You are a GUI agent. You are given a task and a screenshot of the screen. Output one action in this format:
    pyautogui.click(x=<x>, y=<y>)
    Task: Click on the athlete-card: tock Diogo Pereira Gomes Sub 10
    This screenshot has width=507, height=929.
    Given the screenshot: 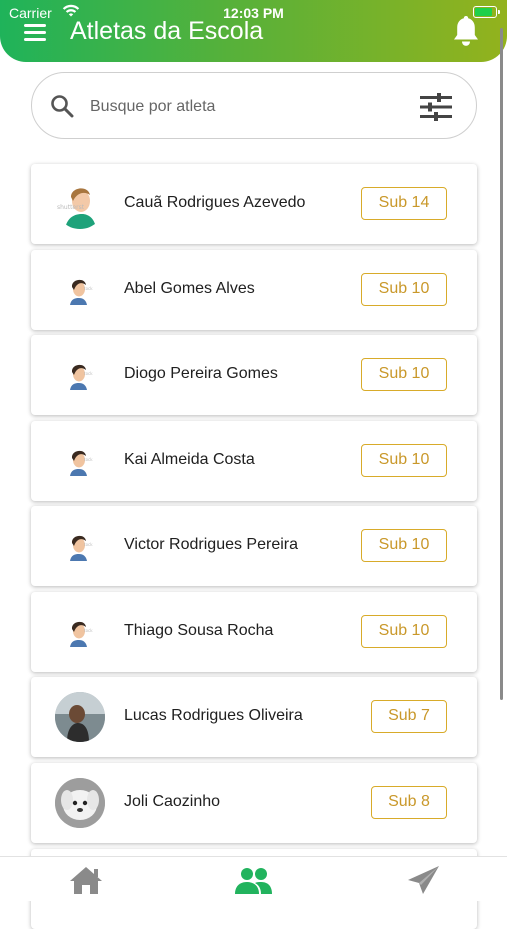 What is the action you would take?
    pyautogui.click(x=254, y=375)
    